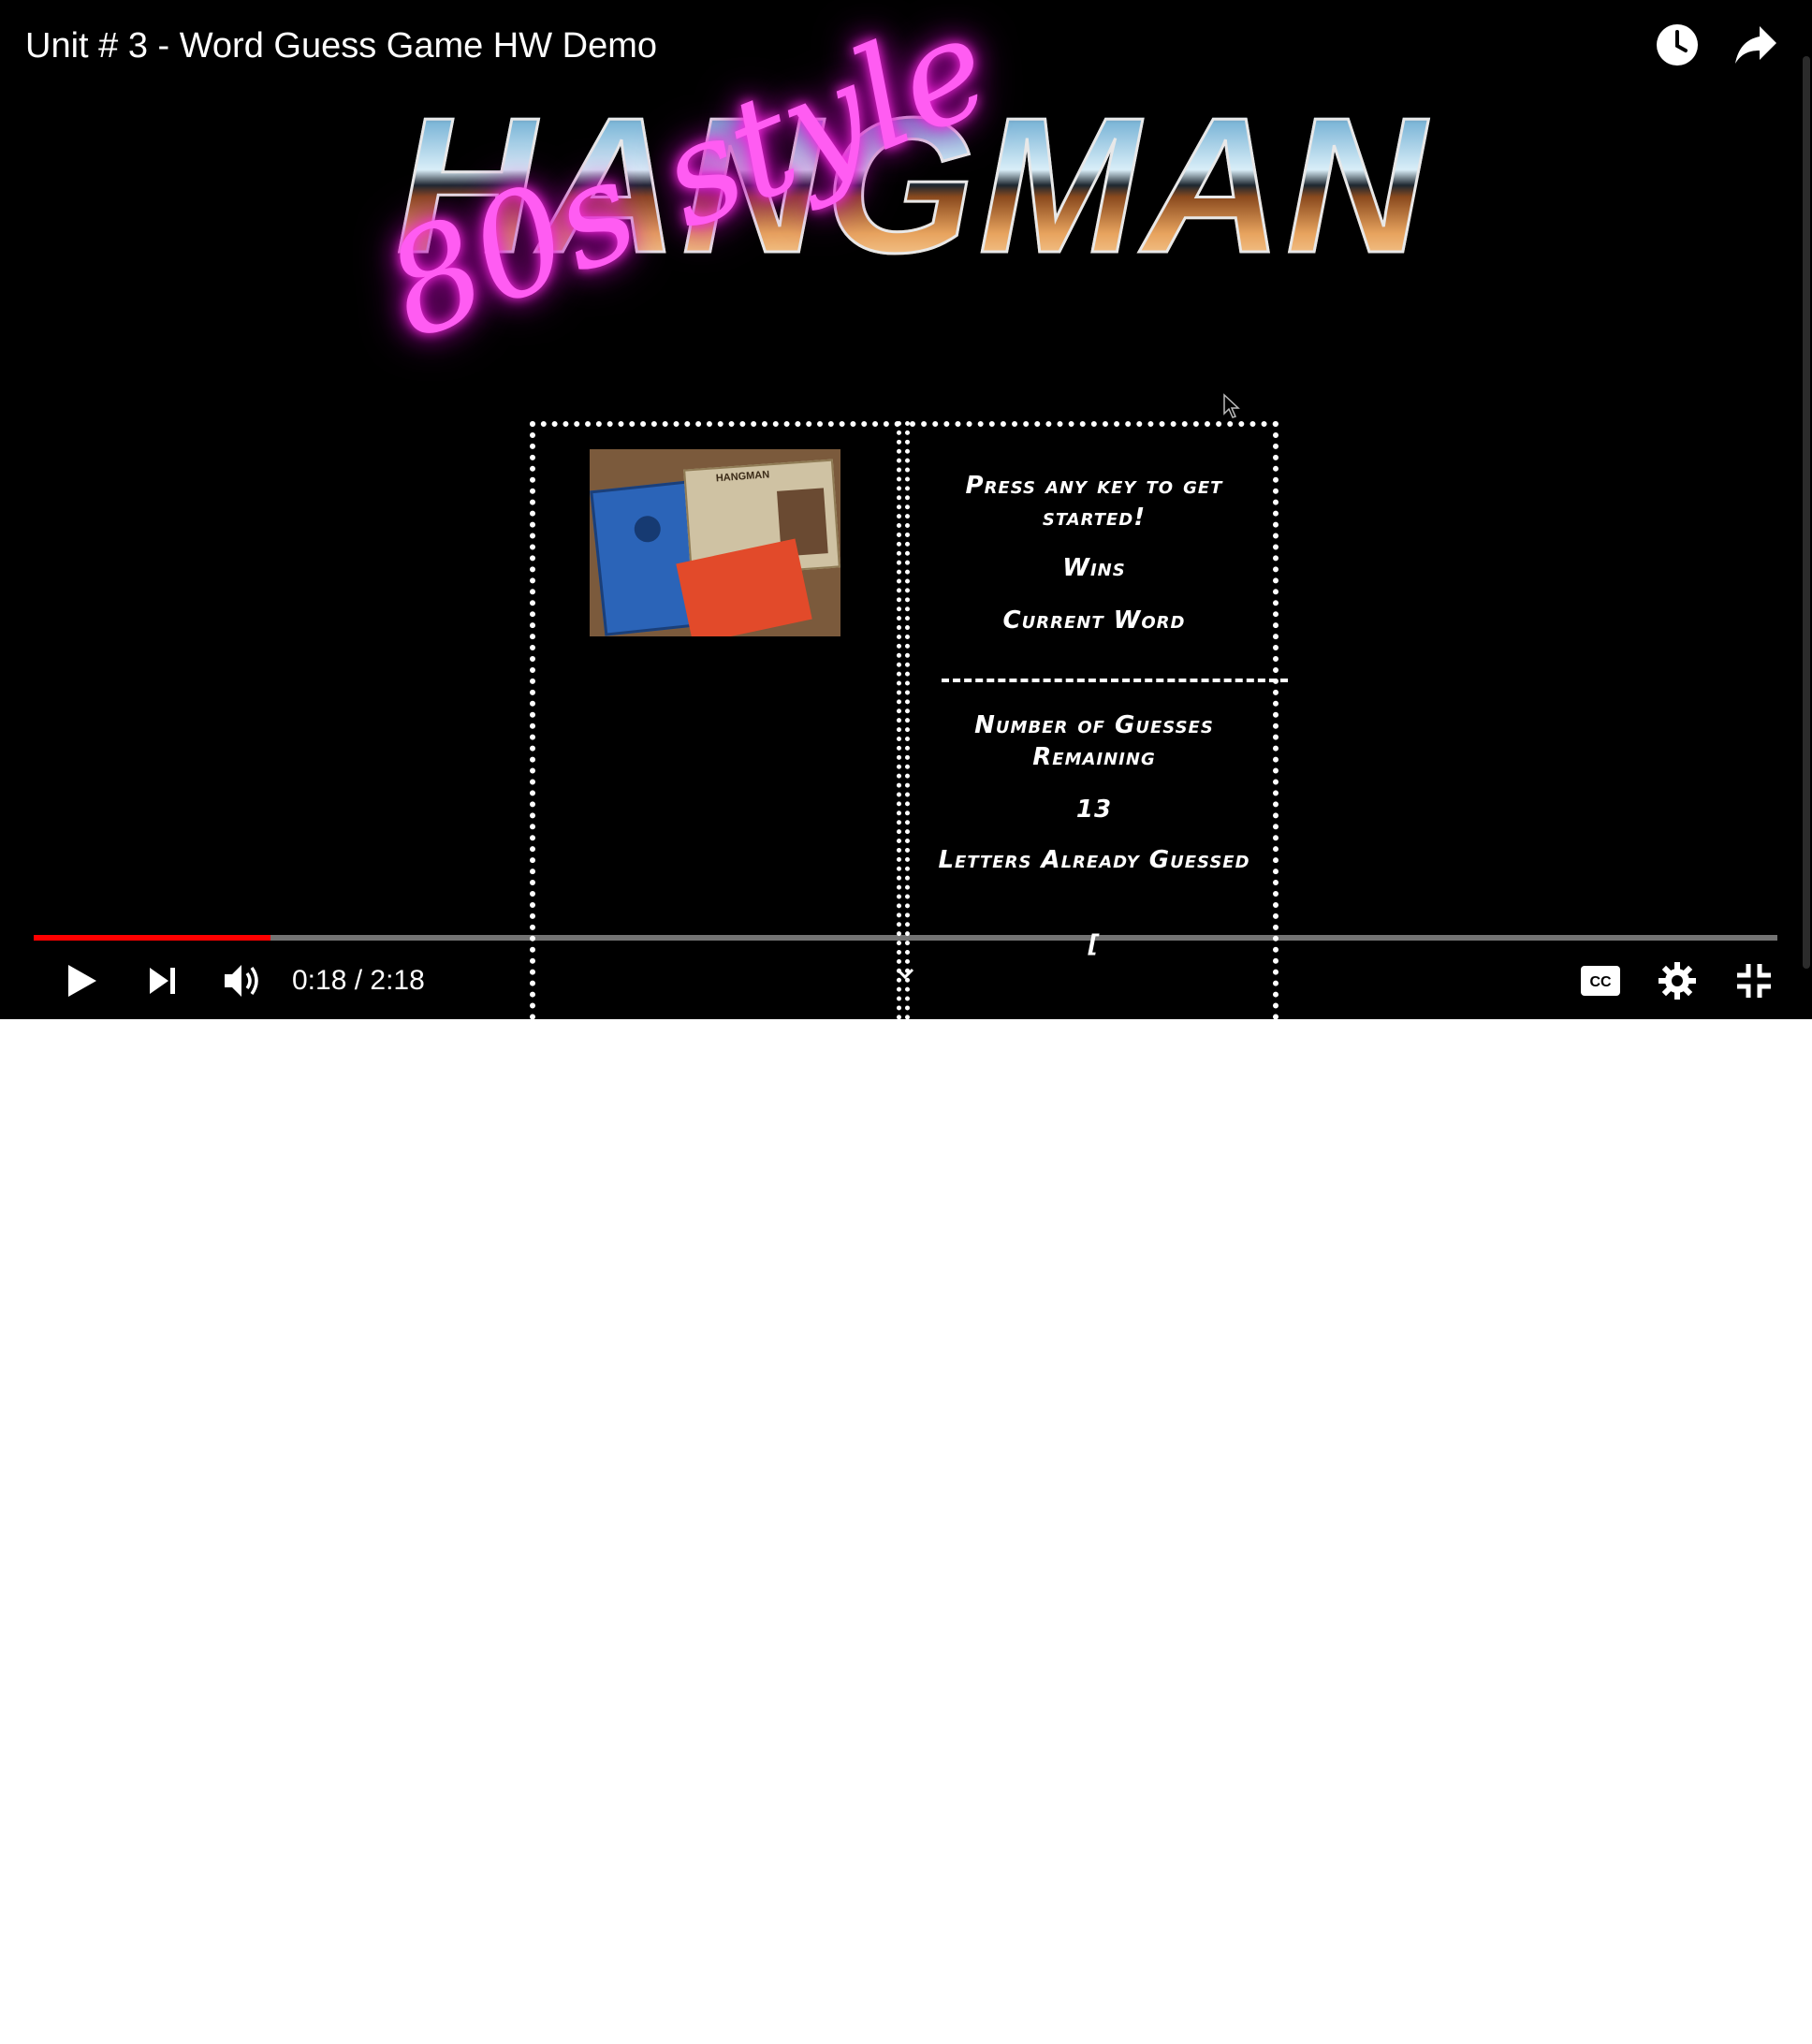 This screenshot has width=1812, height=2044. Describe the element at coordinates (1094, 944) in the screenshot. I see `letters-guessed-value: [` at that location.